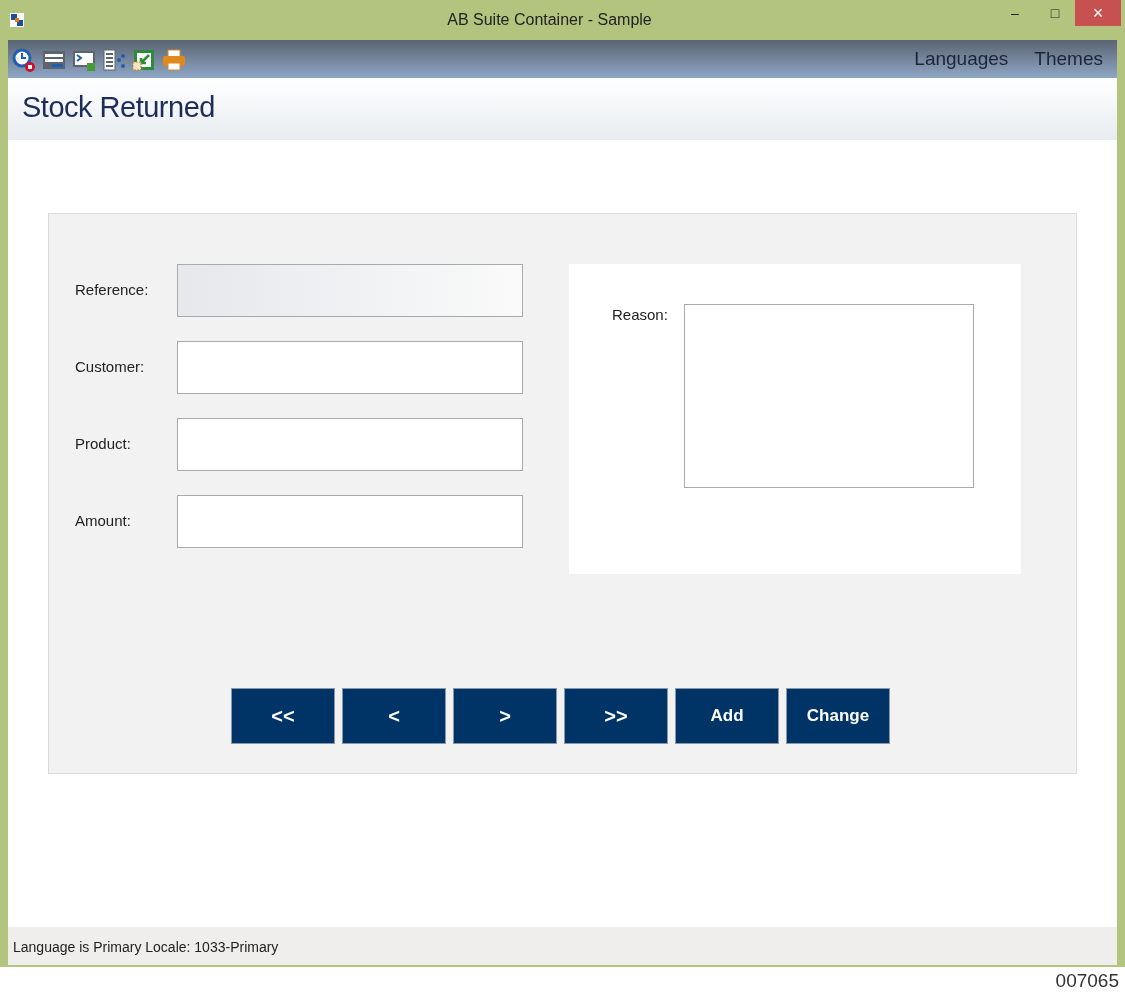  I want to click on reason-field, so click(828, 396).